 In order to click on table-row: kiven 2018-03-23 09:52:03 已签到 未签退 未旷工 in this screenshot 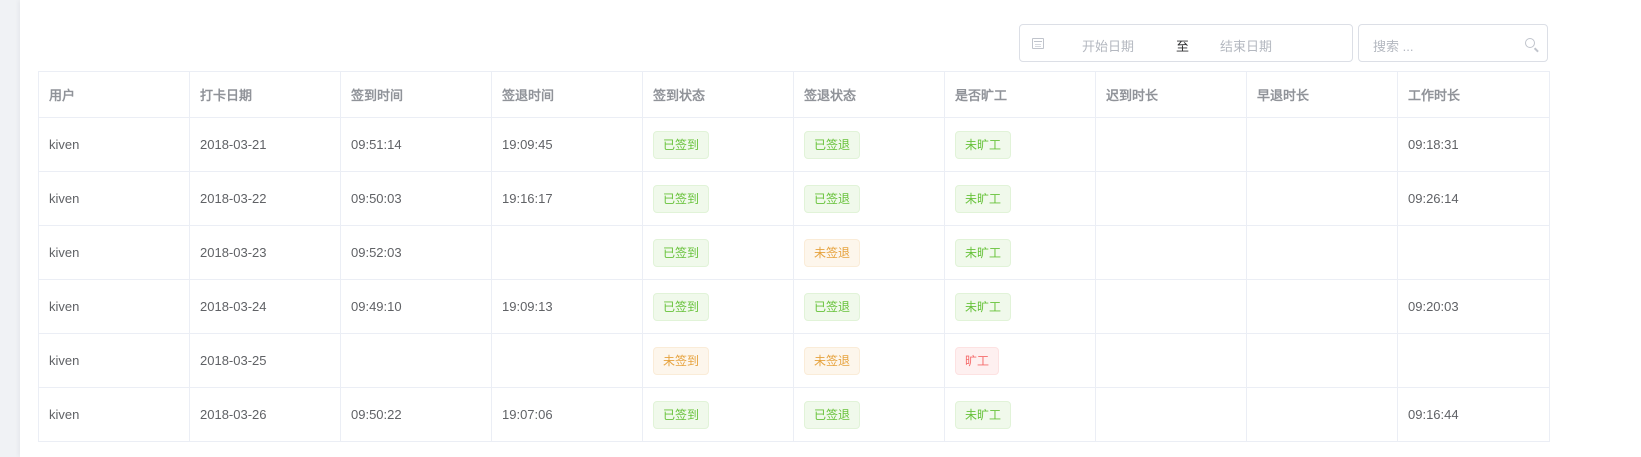, I will do `click(794, 252)`.